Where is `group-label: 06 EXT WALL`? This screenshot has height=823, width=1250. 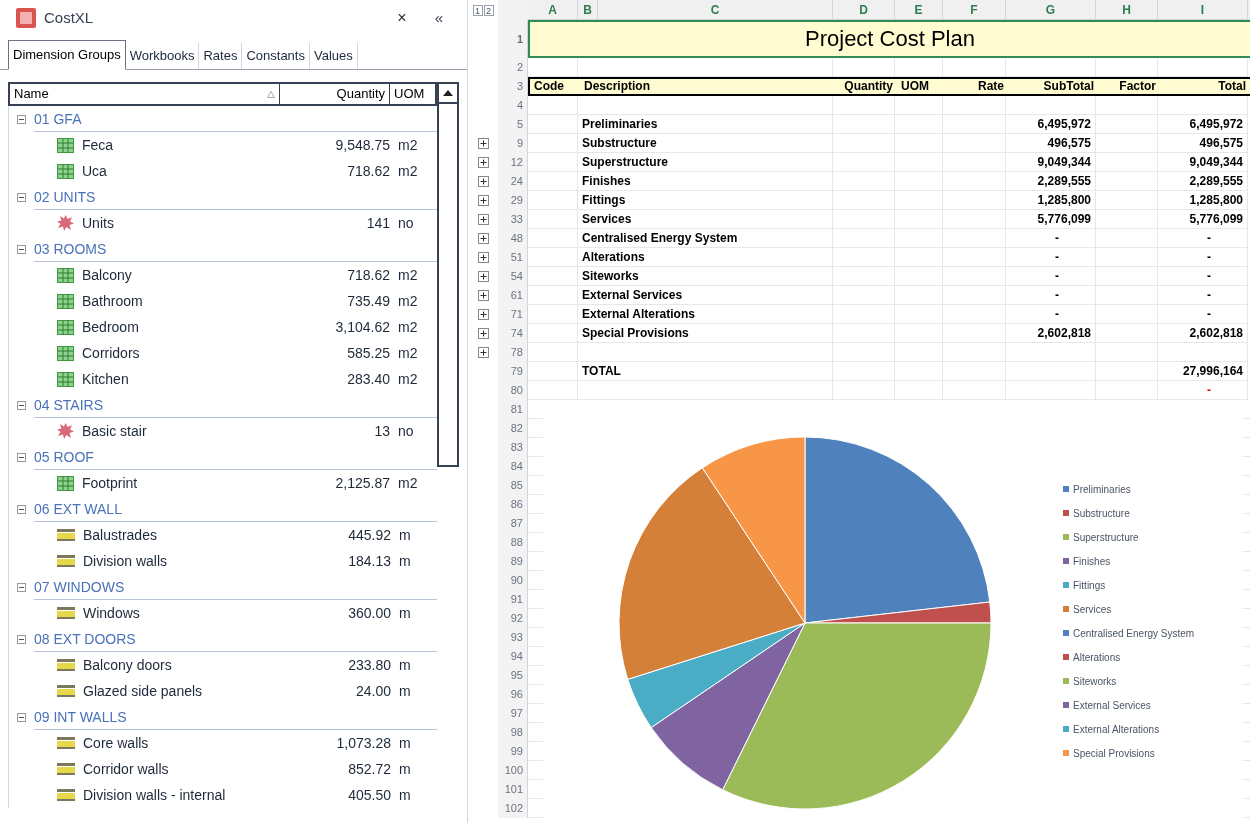
group-label: 06 EXT WALL is located at coordinates (235, 509).